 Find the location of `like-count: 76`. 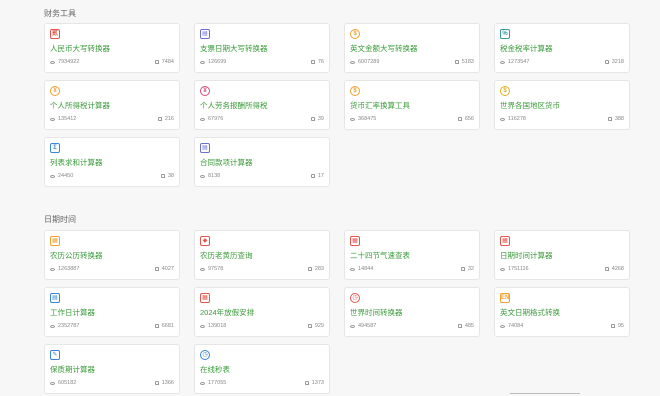

like-count: 76 is located at coordinates (317, 62).